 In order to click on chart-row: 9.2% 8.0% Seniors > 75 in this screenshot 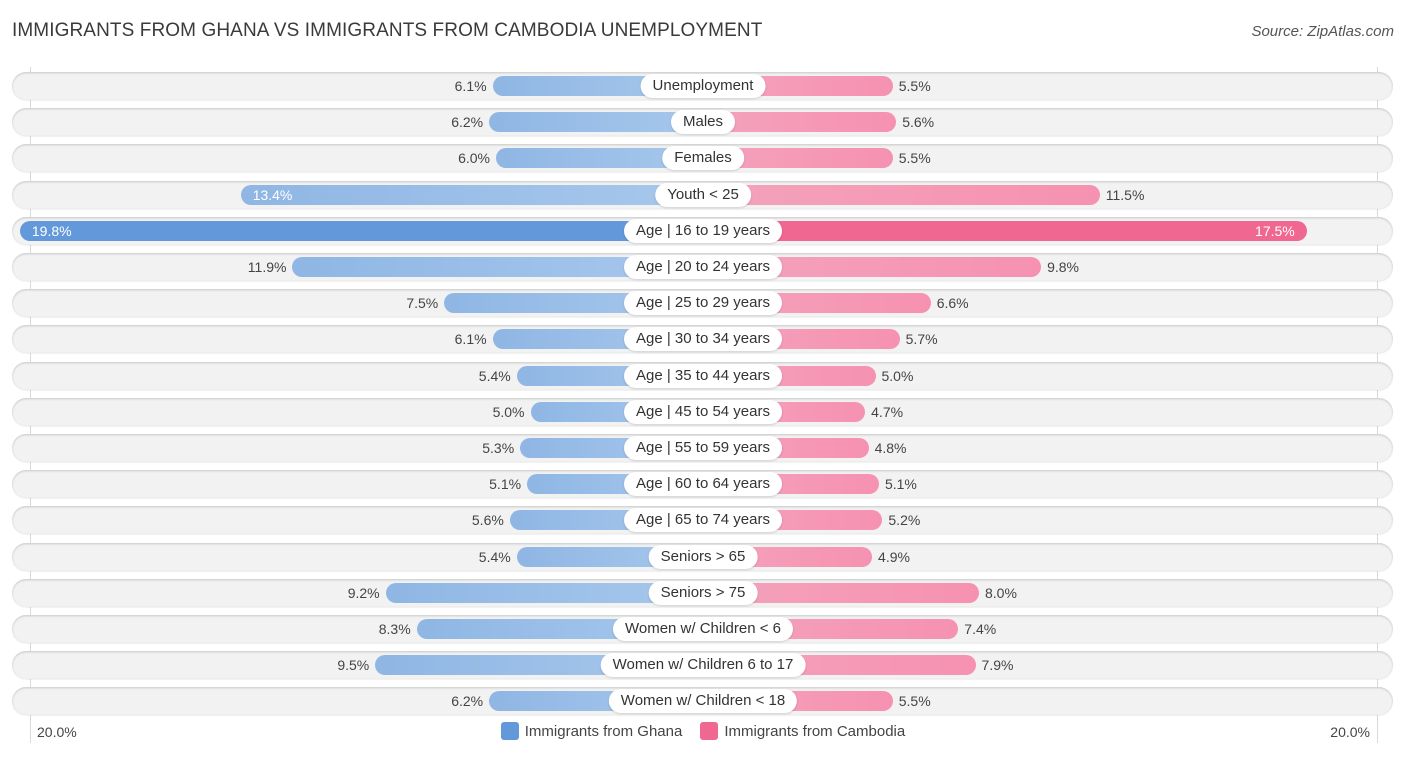, I will do `click(702, 593)`.